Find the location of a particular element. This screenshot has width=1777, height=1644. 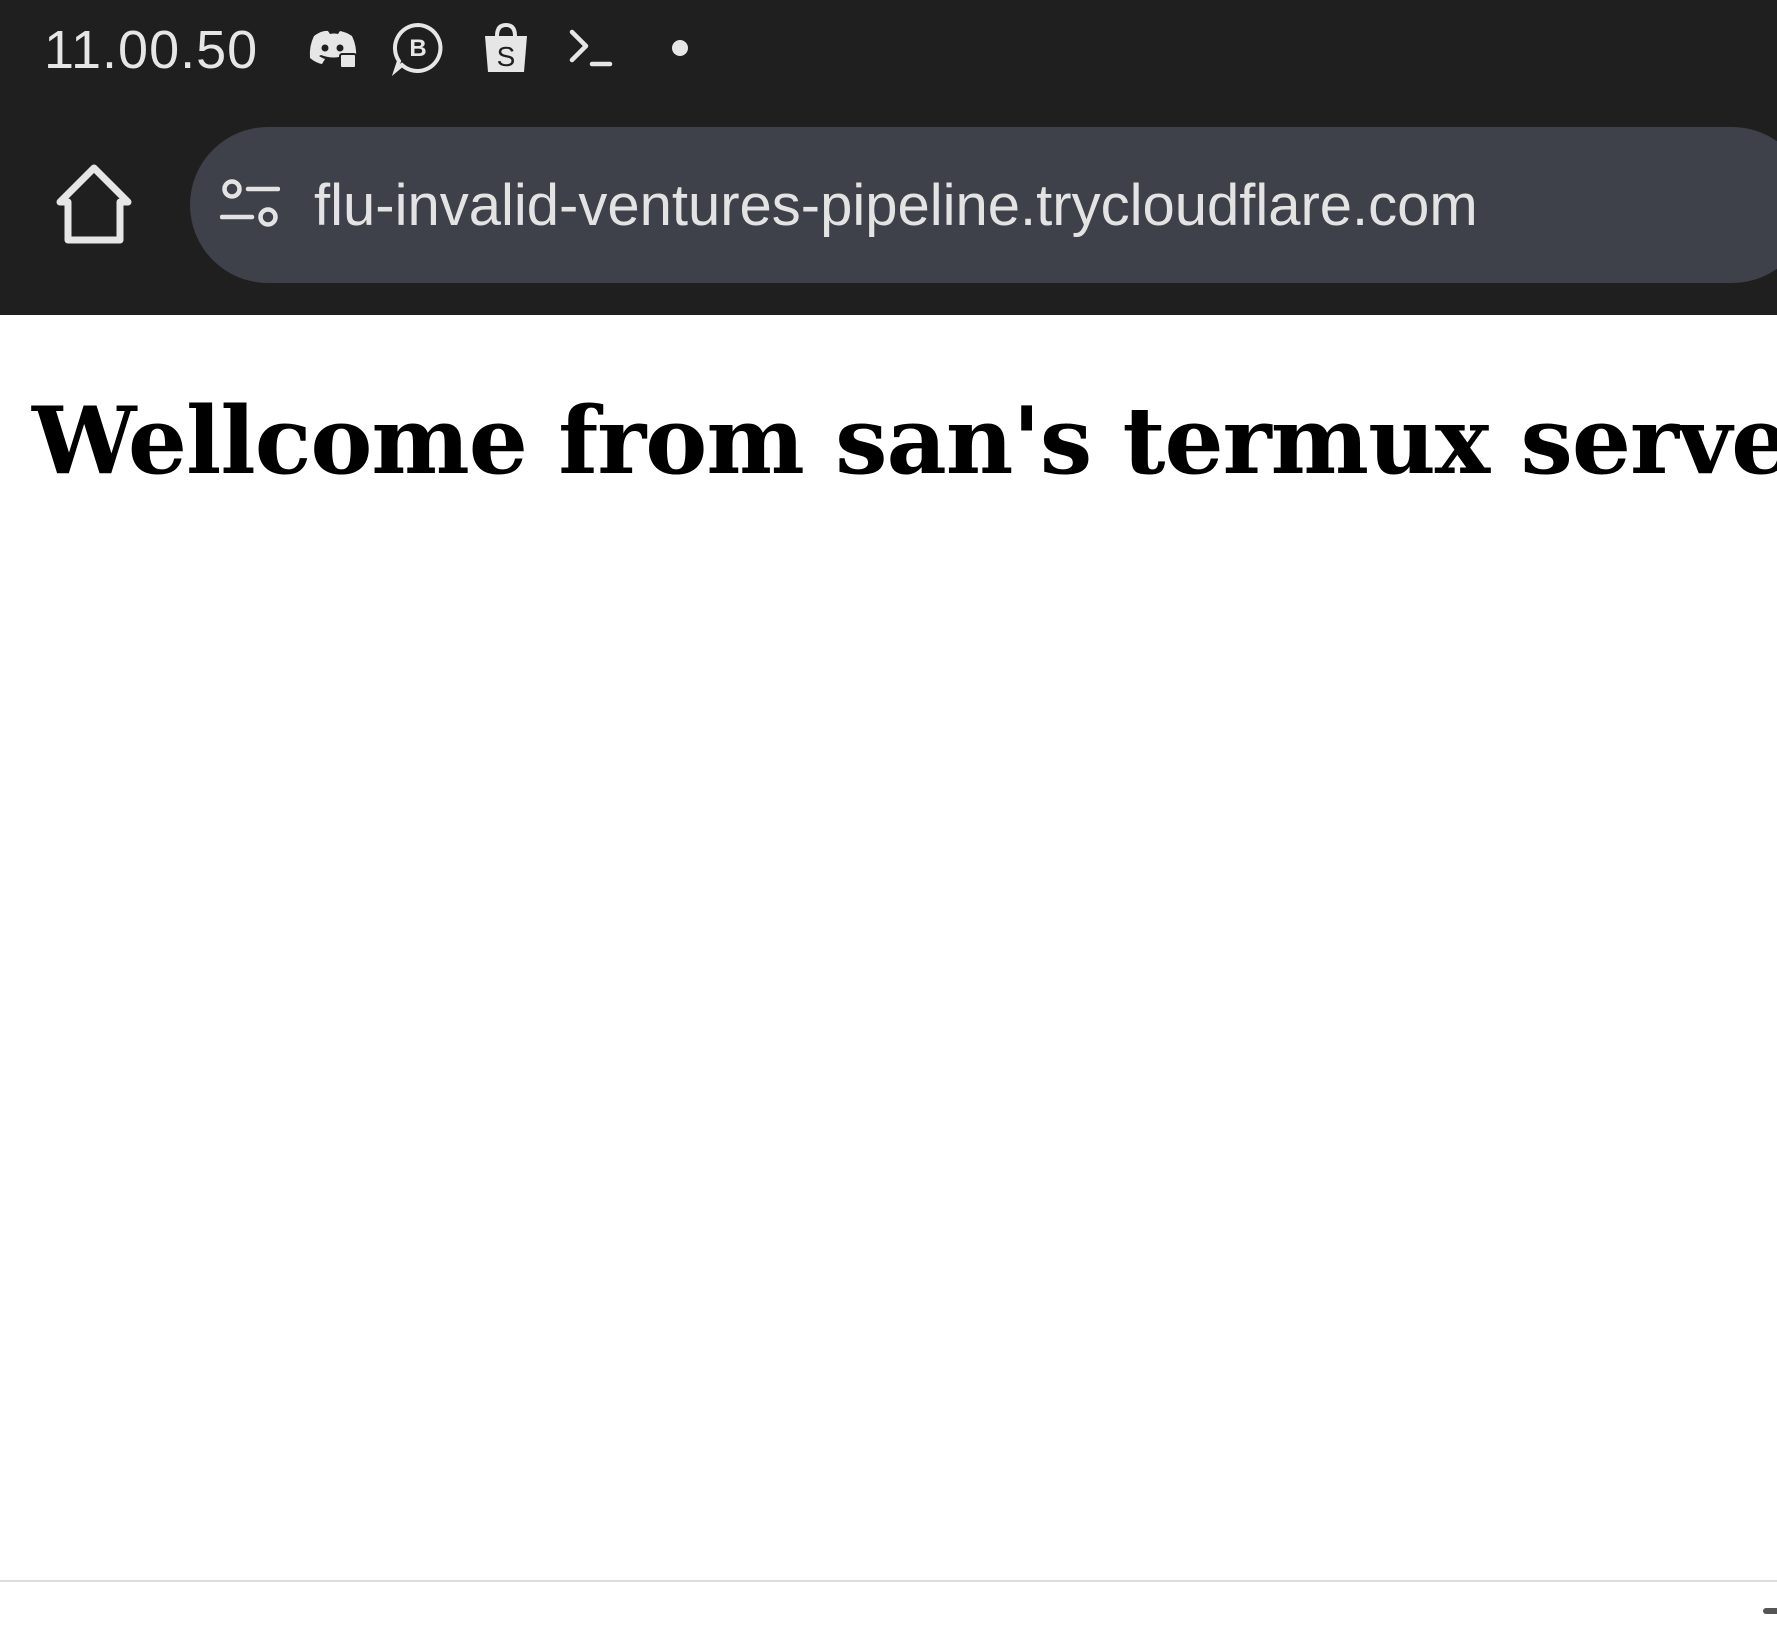

tune-icon is located at coordinates (250, 204).